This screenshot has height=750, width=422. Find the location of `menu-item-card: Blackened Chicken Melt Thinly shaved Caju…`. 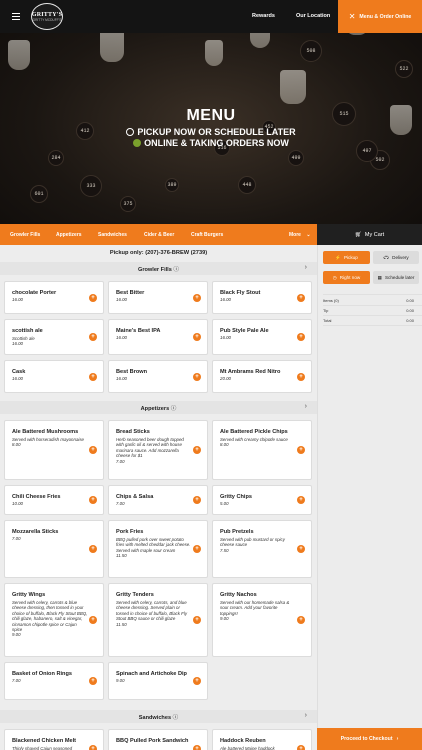

menu-item-card: Blackened Chicken Melt Thinly shaved Caju… is located at coordinates (54, 739).